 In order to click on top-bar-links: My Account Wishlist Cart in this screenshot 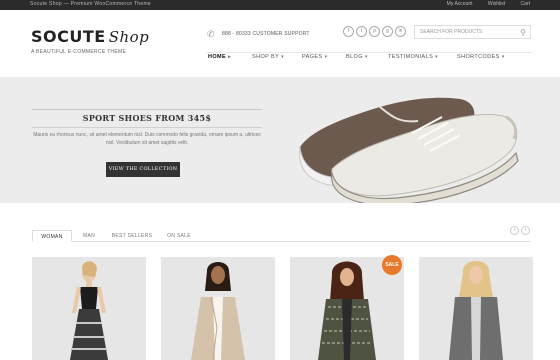, I will do `click(481, 4)`.